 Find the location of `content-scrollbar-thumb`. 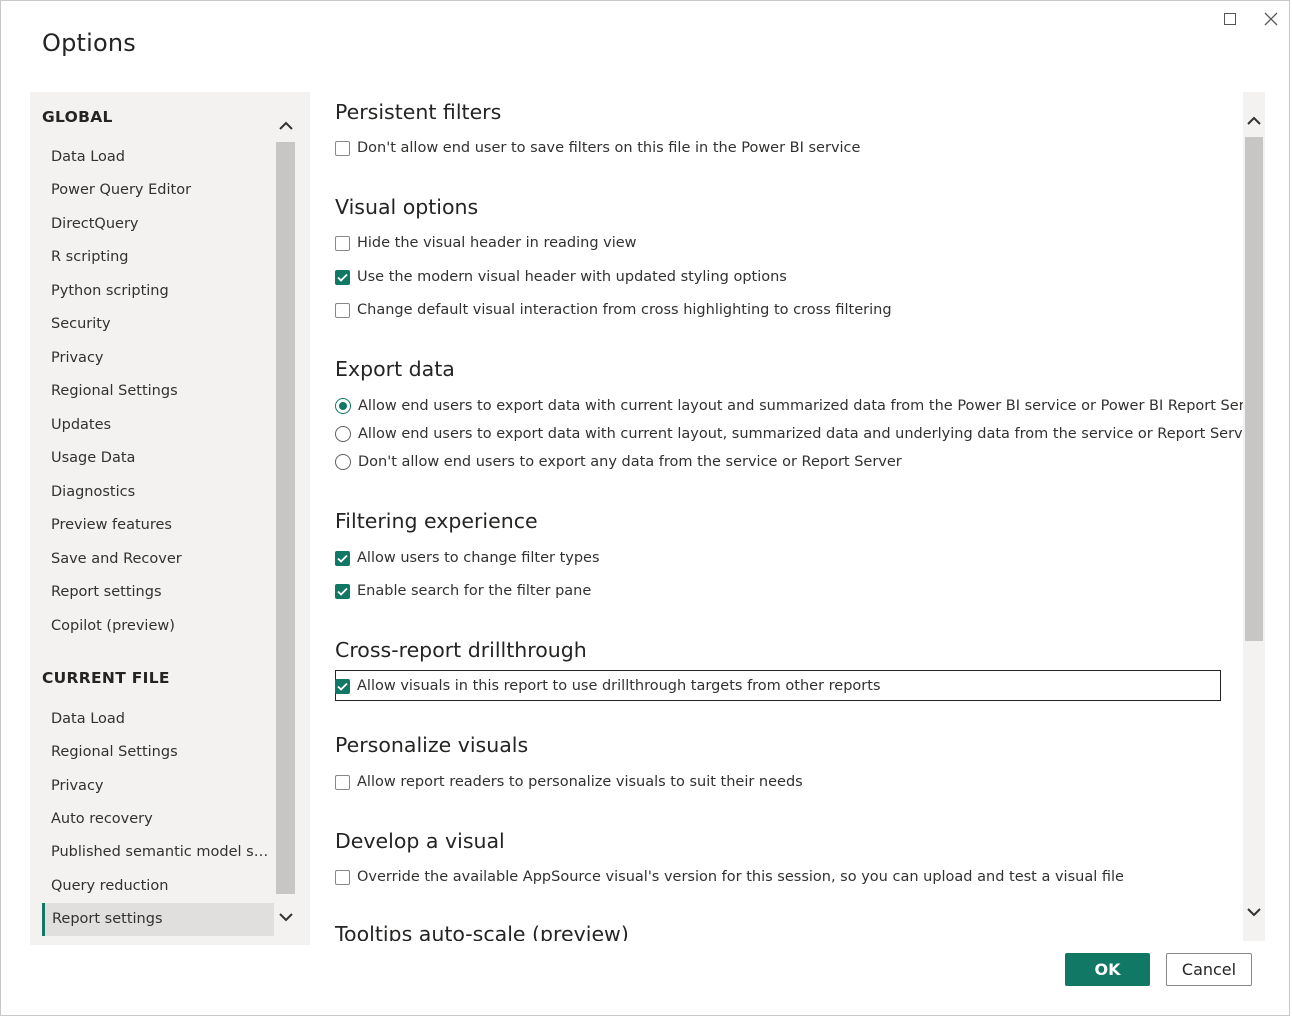

content-scrollbar-thumb is located at coordinates (1254, 389).